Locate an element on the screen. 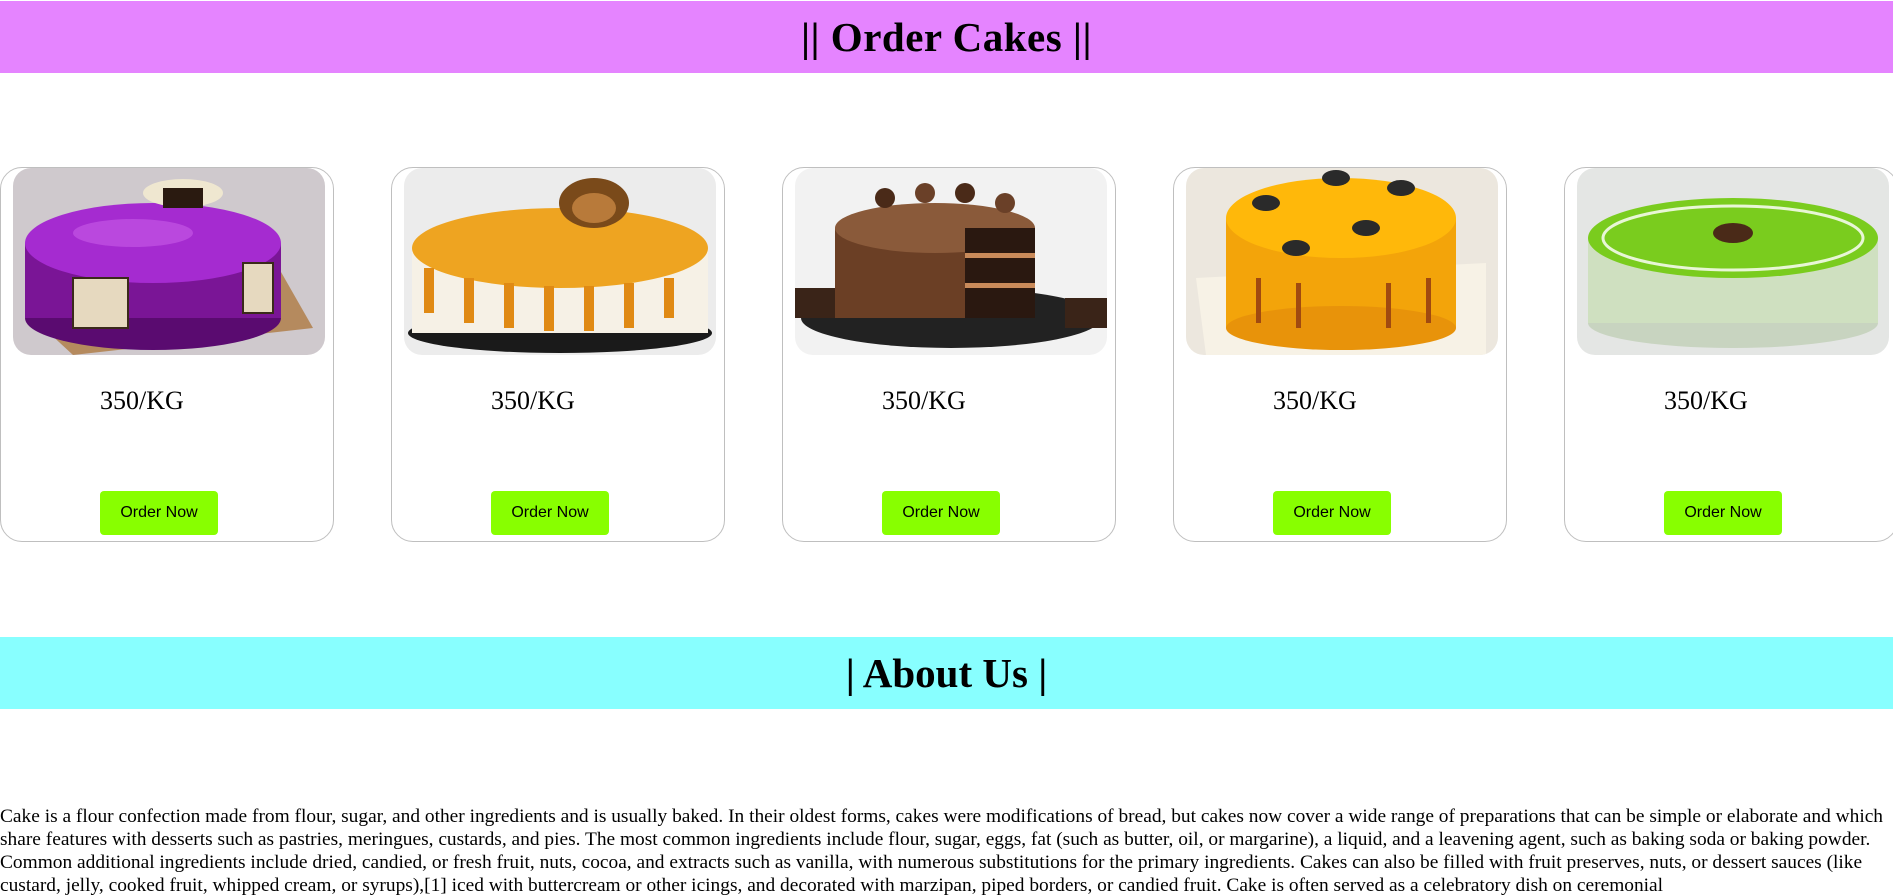 This screenshot has width=1893, height=895. order-cakes-header: || Order Cakes || is located at coordinates (946, 37).